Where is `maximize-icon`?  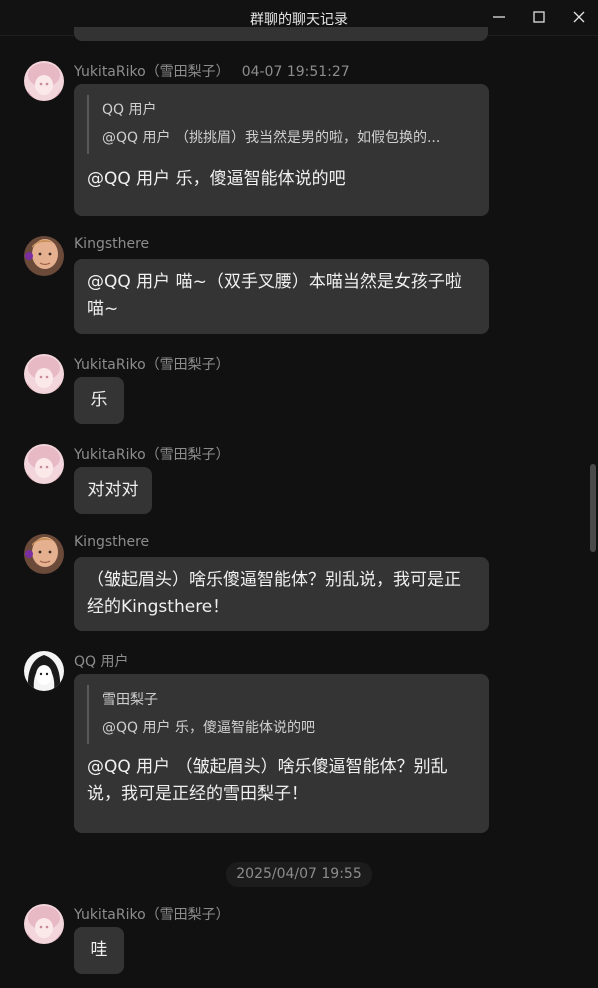
maximize-icon is located at coordinates (539, 17).